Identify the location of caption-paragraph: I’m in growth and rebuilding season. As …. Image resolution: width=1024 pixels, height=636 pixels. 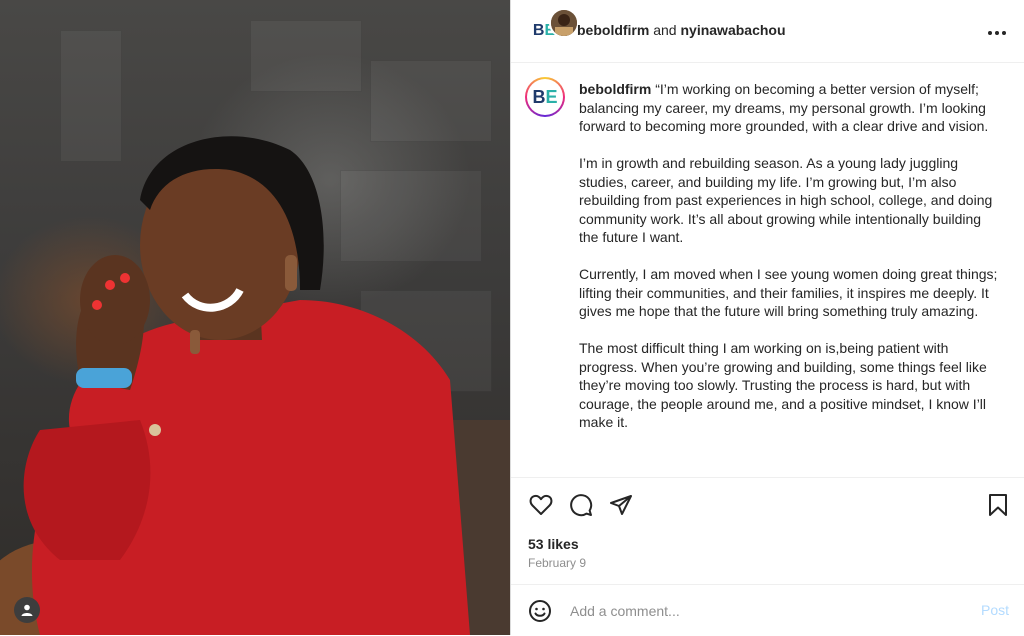
(786, 200).